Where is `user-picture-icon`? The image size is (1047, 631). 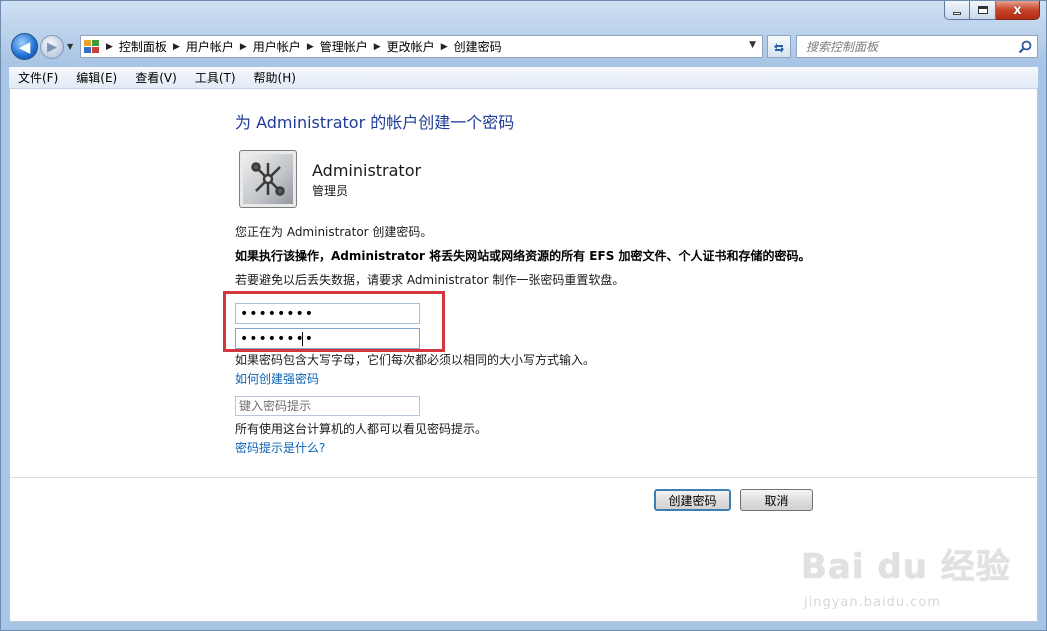
user-picture-icon is located at coordinates (268, 179).